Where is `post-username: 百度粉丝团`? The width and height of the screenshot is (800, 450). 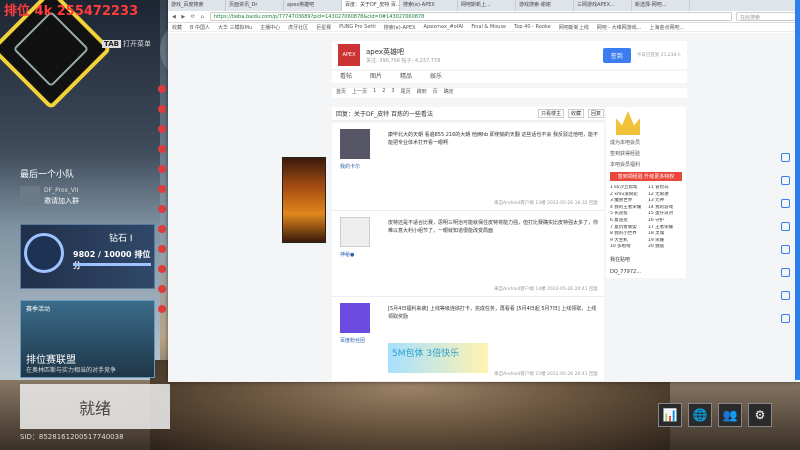 post-username: 百度粉丝团 is located at coordinates (352, 340).